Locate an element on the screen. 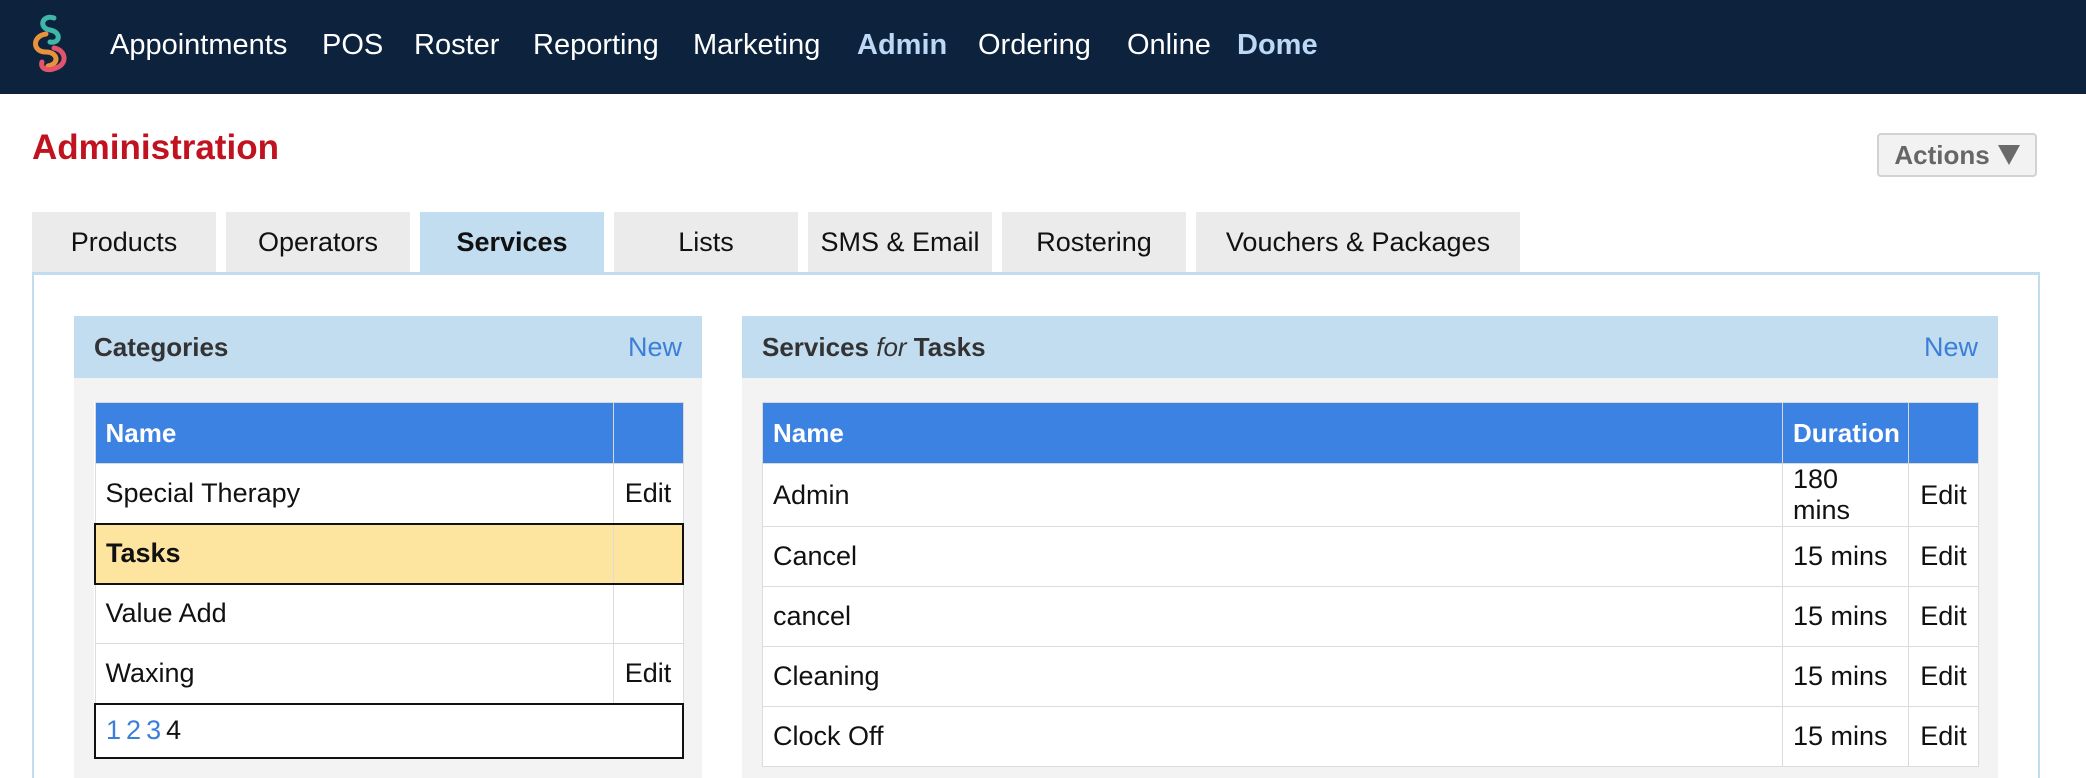 Image resolution: width=2086 pixels, height=778 pixels. nav-appointments: Appointments is located at coordinates (198, 45).